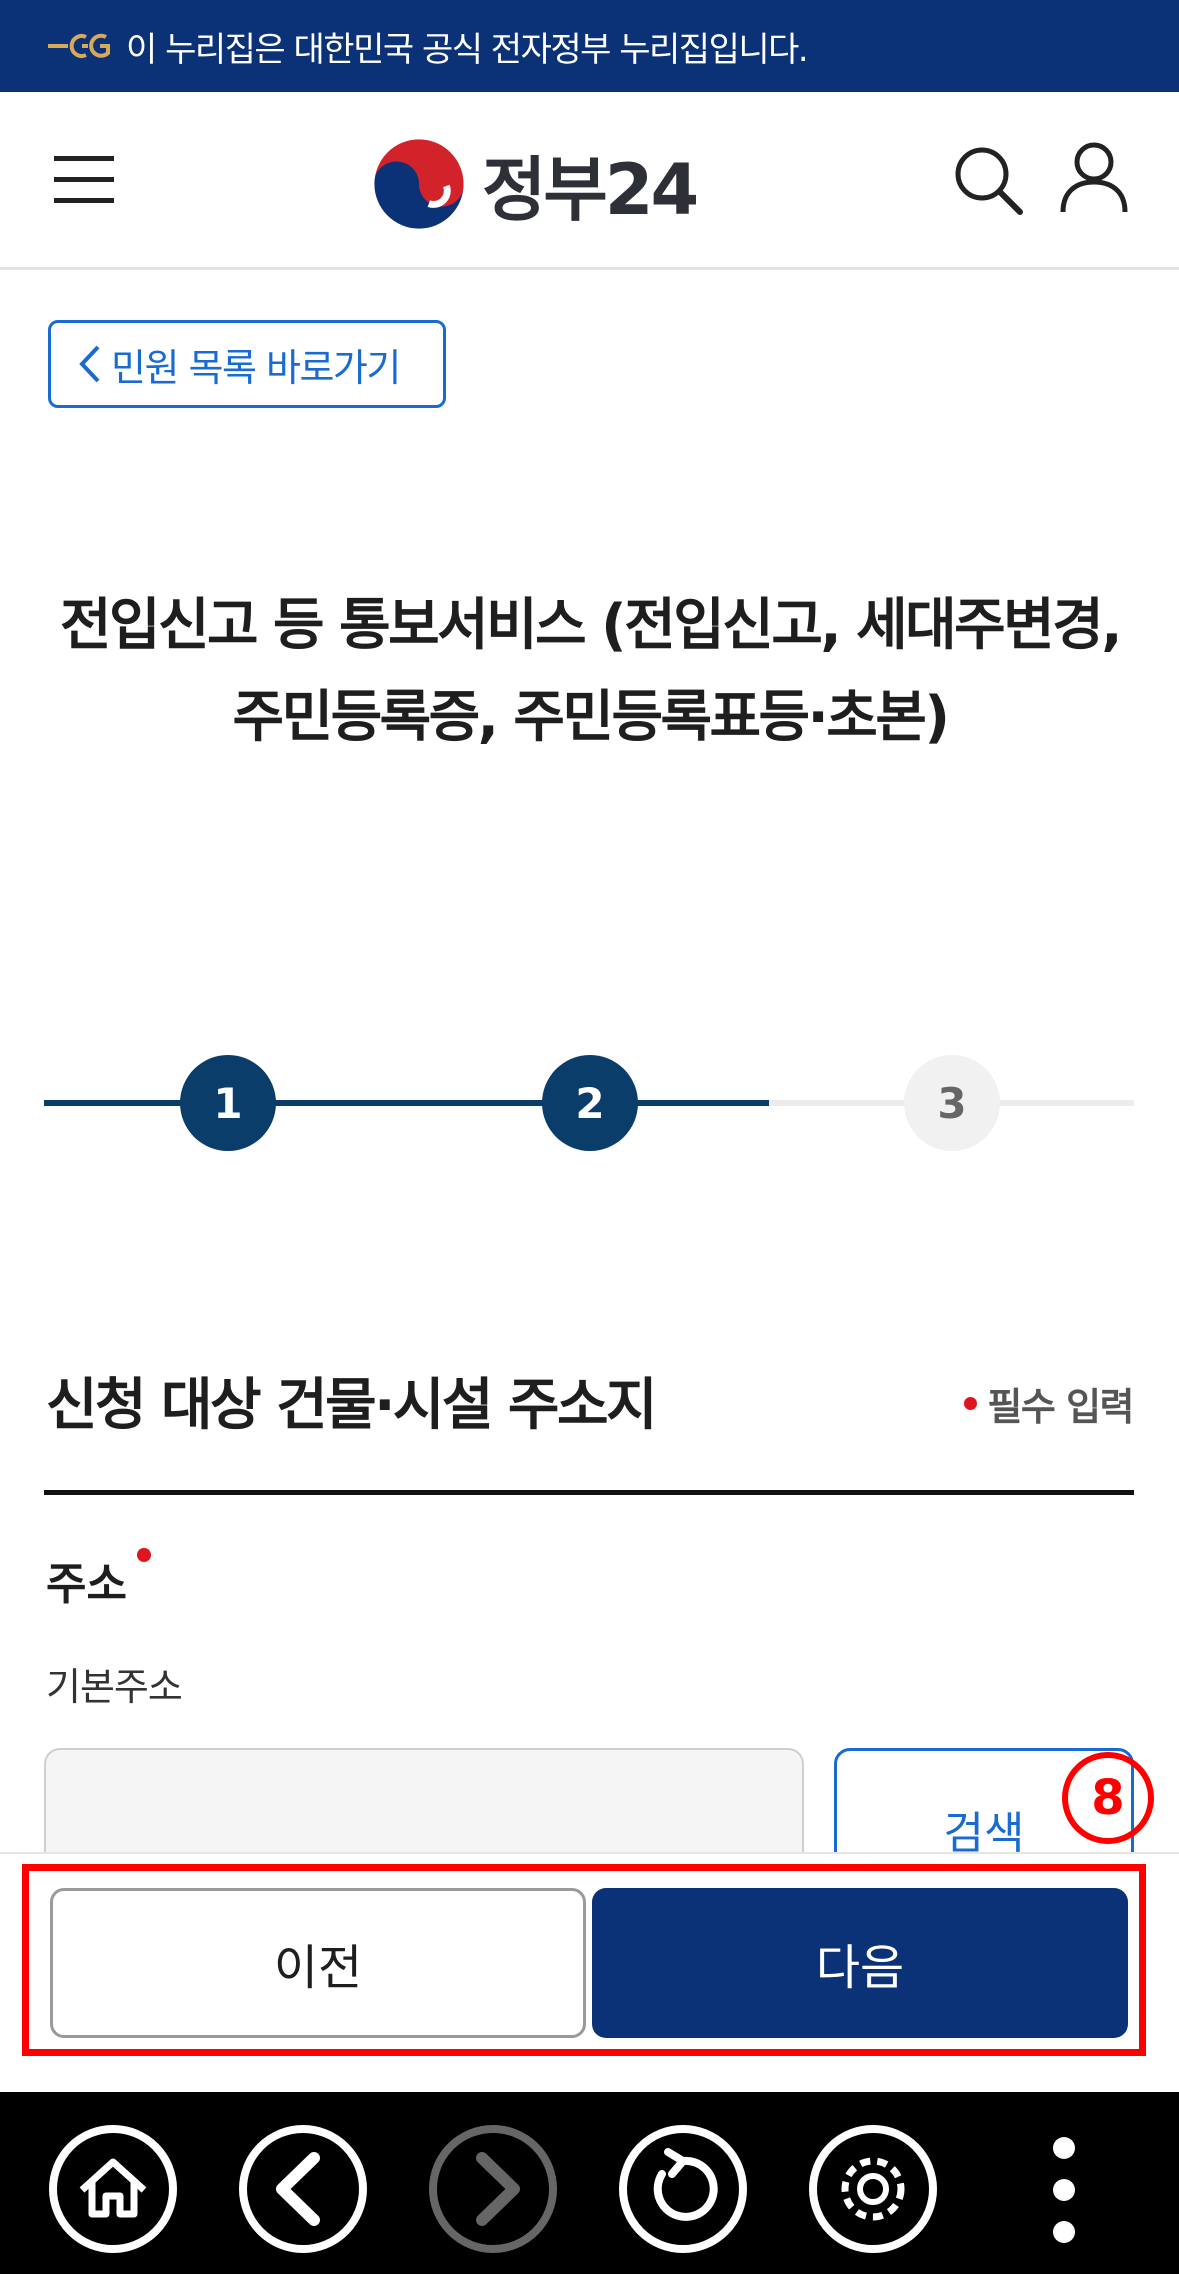  I want to click on address-label-text: 주소, so click(86, 1584).